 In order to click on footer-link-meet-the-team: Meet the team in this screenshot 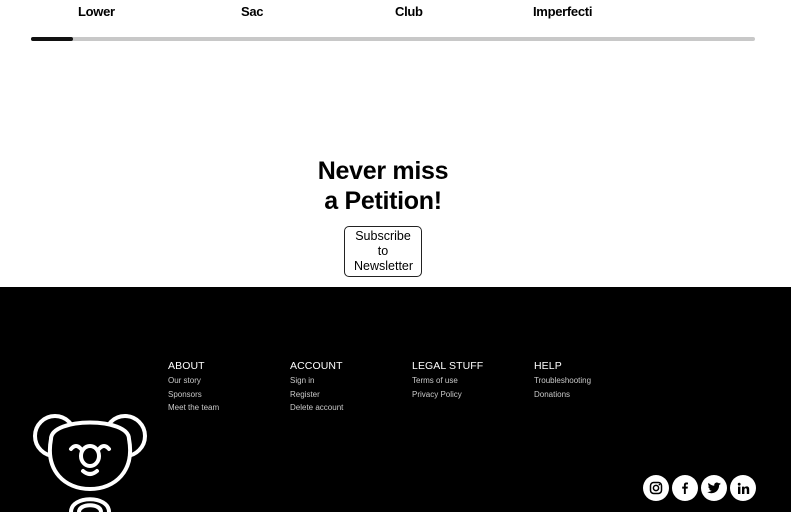, I will do `click(193, 408)`.